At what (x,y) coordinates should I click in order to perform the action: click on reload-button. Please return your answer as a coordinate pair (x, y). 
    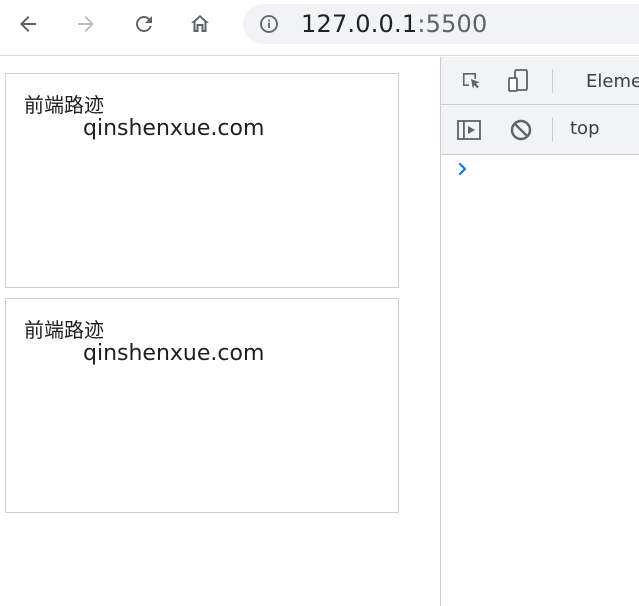
    Looking at the image, I should click on (144, 24).